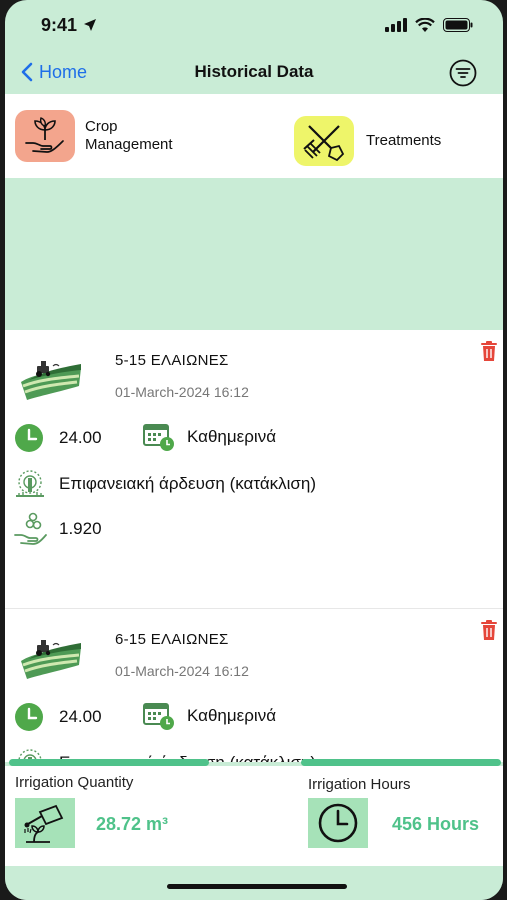 Image resolution: width=507 pixels, height=900 pixels. Describe the element at coordinates (63, 71) in the screenshot. I see `back-button-label: Home` at that location.